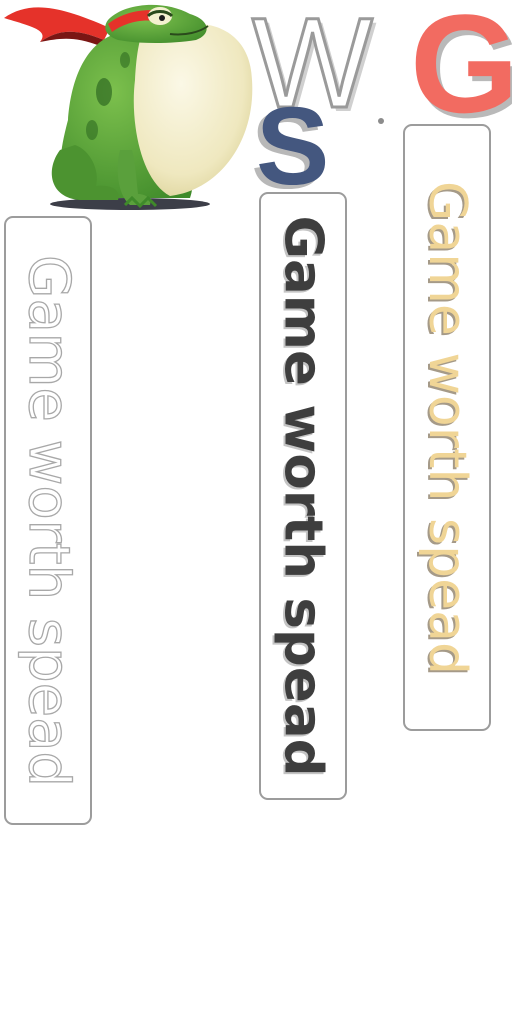 The width and height of the screenshot is (512, 1024). What do you see at coordinates (128, 107) in the screenshot?
I see `frog-mascot-icon` at bounding box center [128, 107].